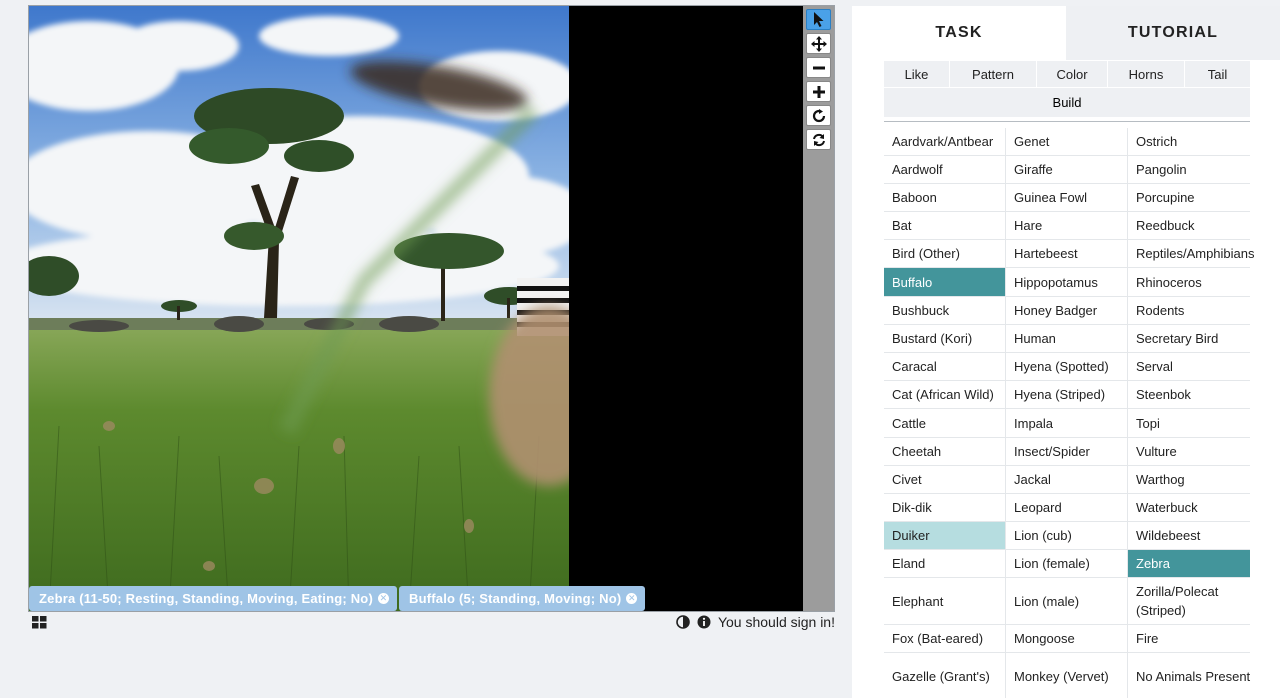  What do you see at coordinates (1189, 638) in the screenshot?
I see `species-option: Fire` at bounding box center [1189, 638].